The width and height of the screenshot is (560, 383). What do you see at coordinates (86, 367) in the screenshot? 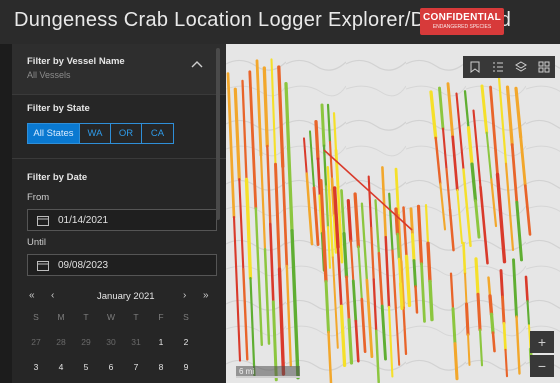
I see `calendar-day: 5` at bounding box center [86, 367].